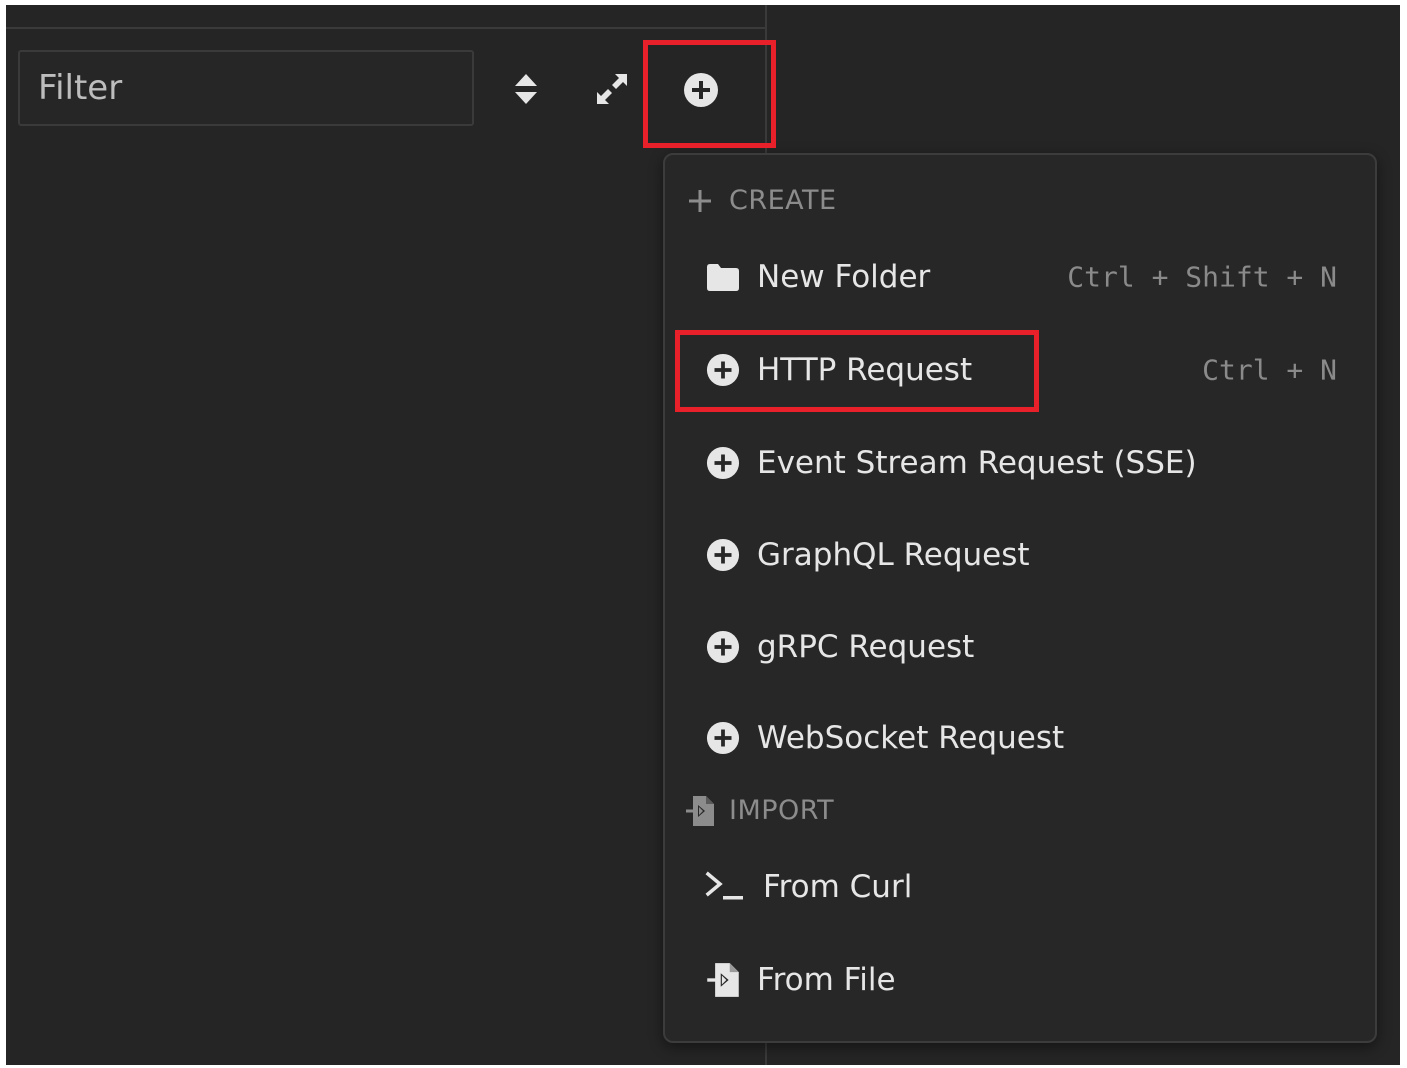 Image resolution: width=1407 pixels, height=1068 pixels. I want to click on menu-item-label: New Folder, so click(844, 277).